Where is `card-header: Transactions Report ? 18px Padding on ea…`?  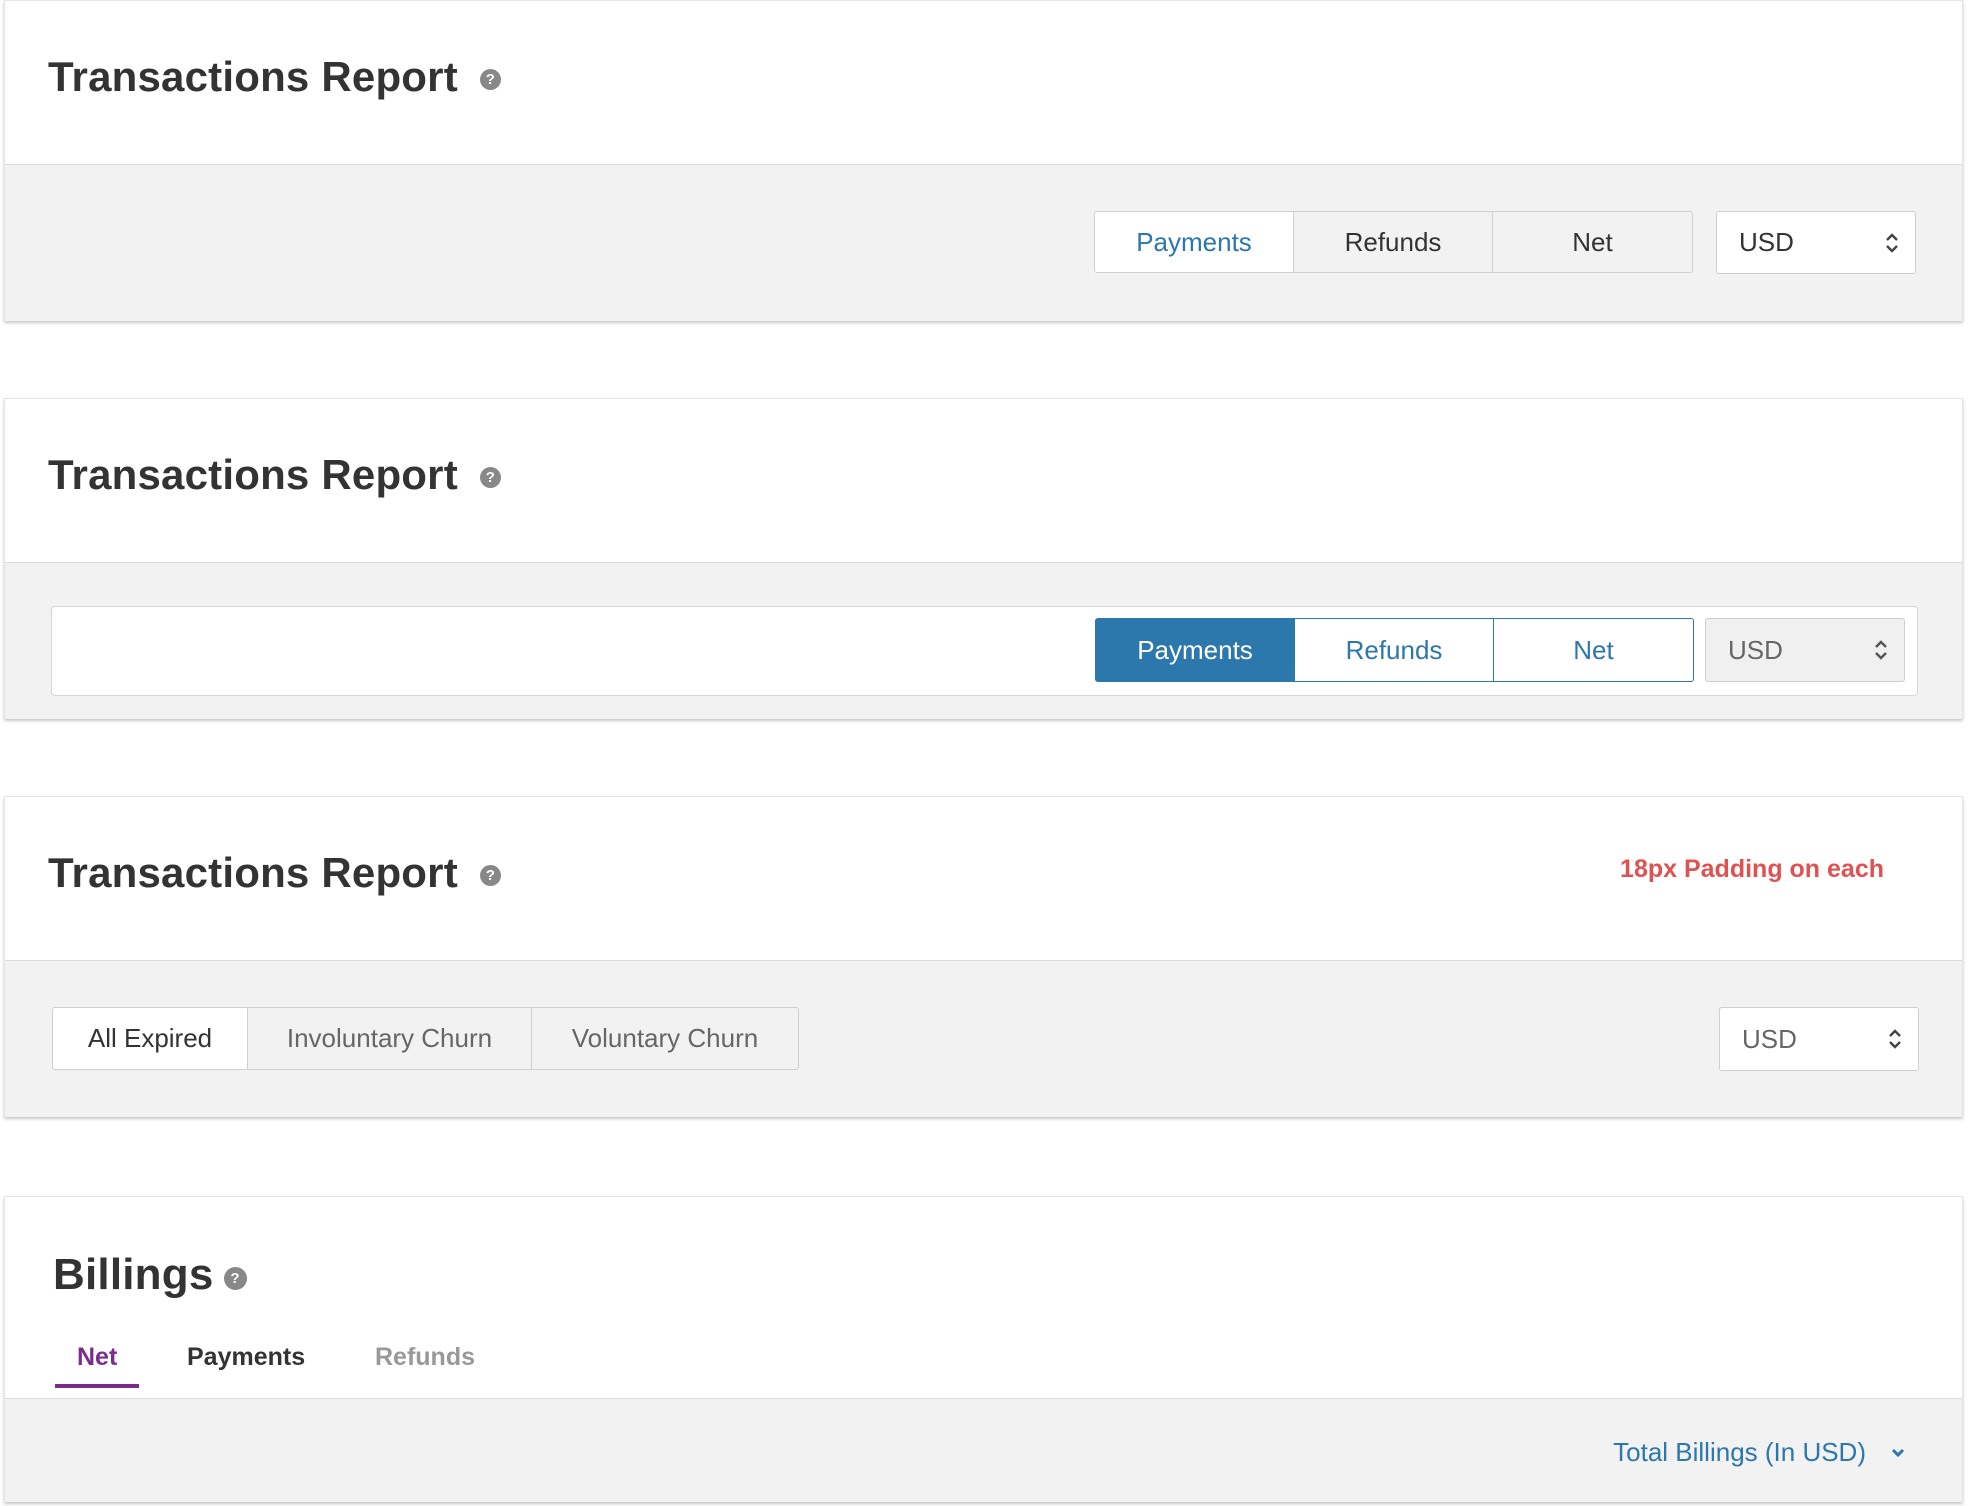
card-header: Transactions Report ? 18px Padding on ea… is located at coordinates (983, 879).